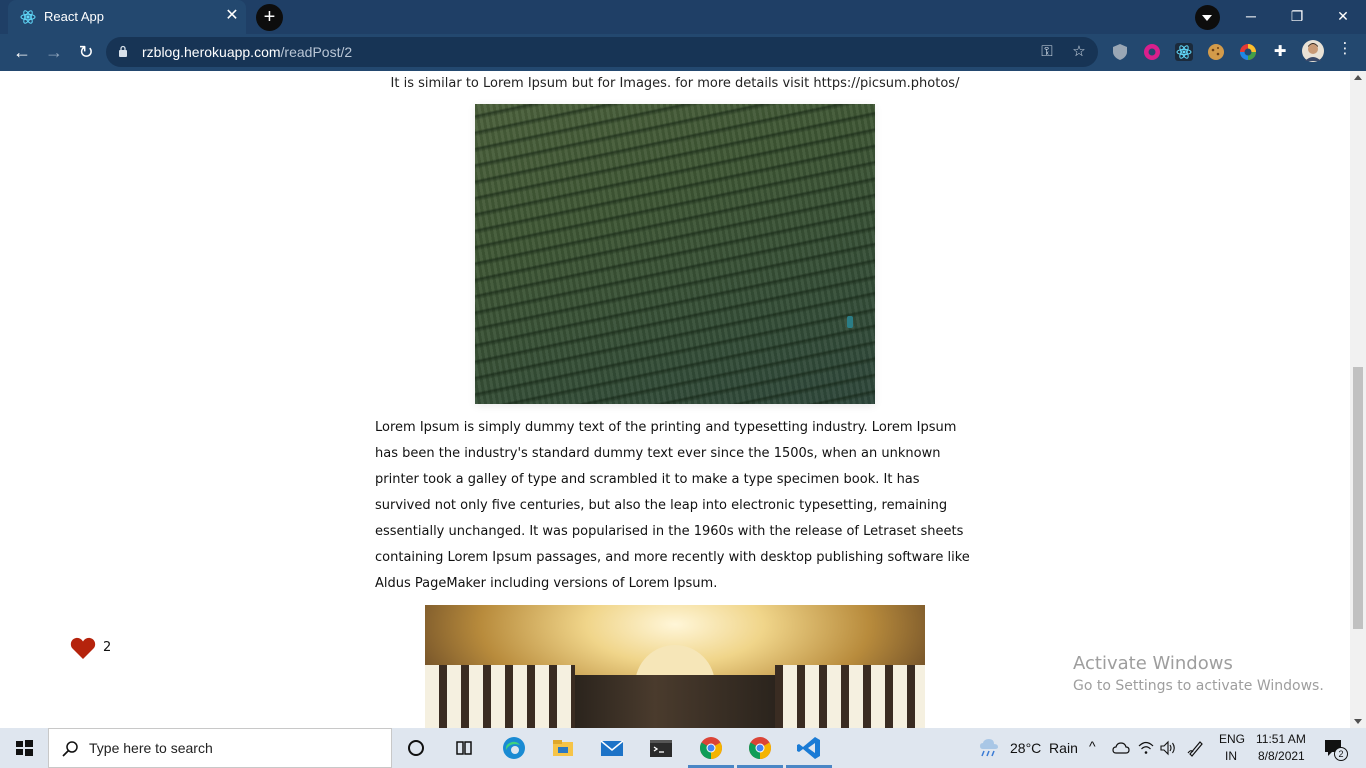  What do you see at coordinates (1281, 756) in the screenshot?
I see `clock-date: 8/8/2021` at bounding box center [1281, 756].